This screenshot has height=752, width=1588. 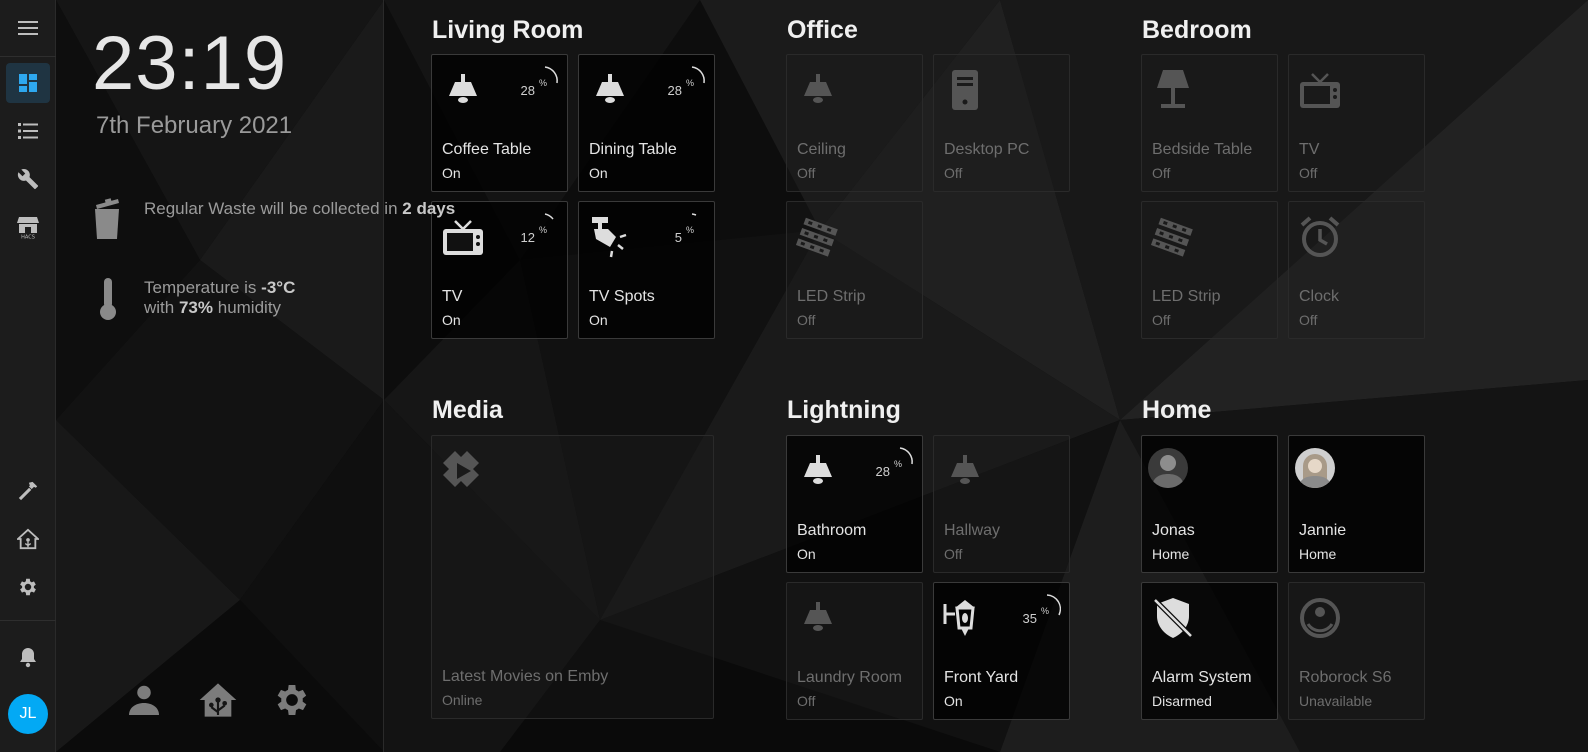 What do you see at coordinates (1001, 504) in the screenshot?
I see `tile-hallway: Hallway Off` at bounding box center [1001, 504].